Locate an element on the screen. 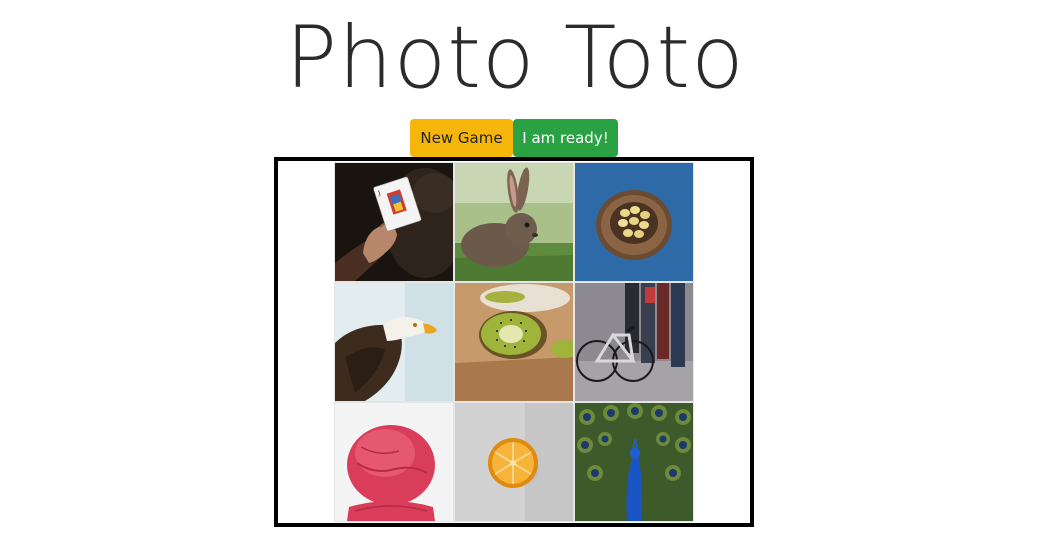  photo-tile-rabbit is located at coordinates (514, 222).